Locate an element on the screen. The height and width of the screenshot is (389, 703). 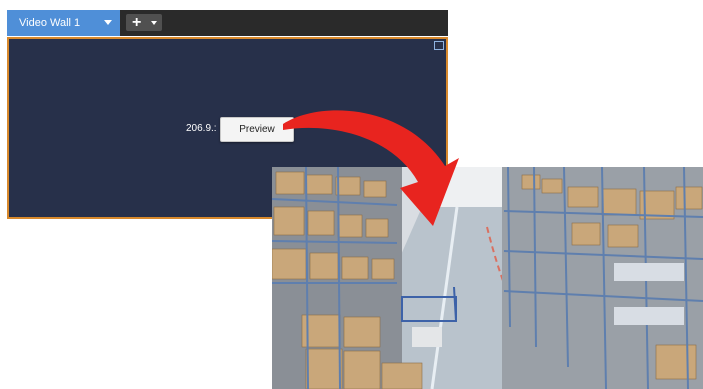
window-settings-icon is located at coordinates (439, 45).